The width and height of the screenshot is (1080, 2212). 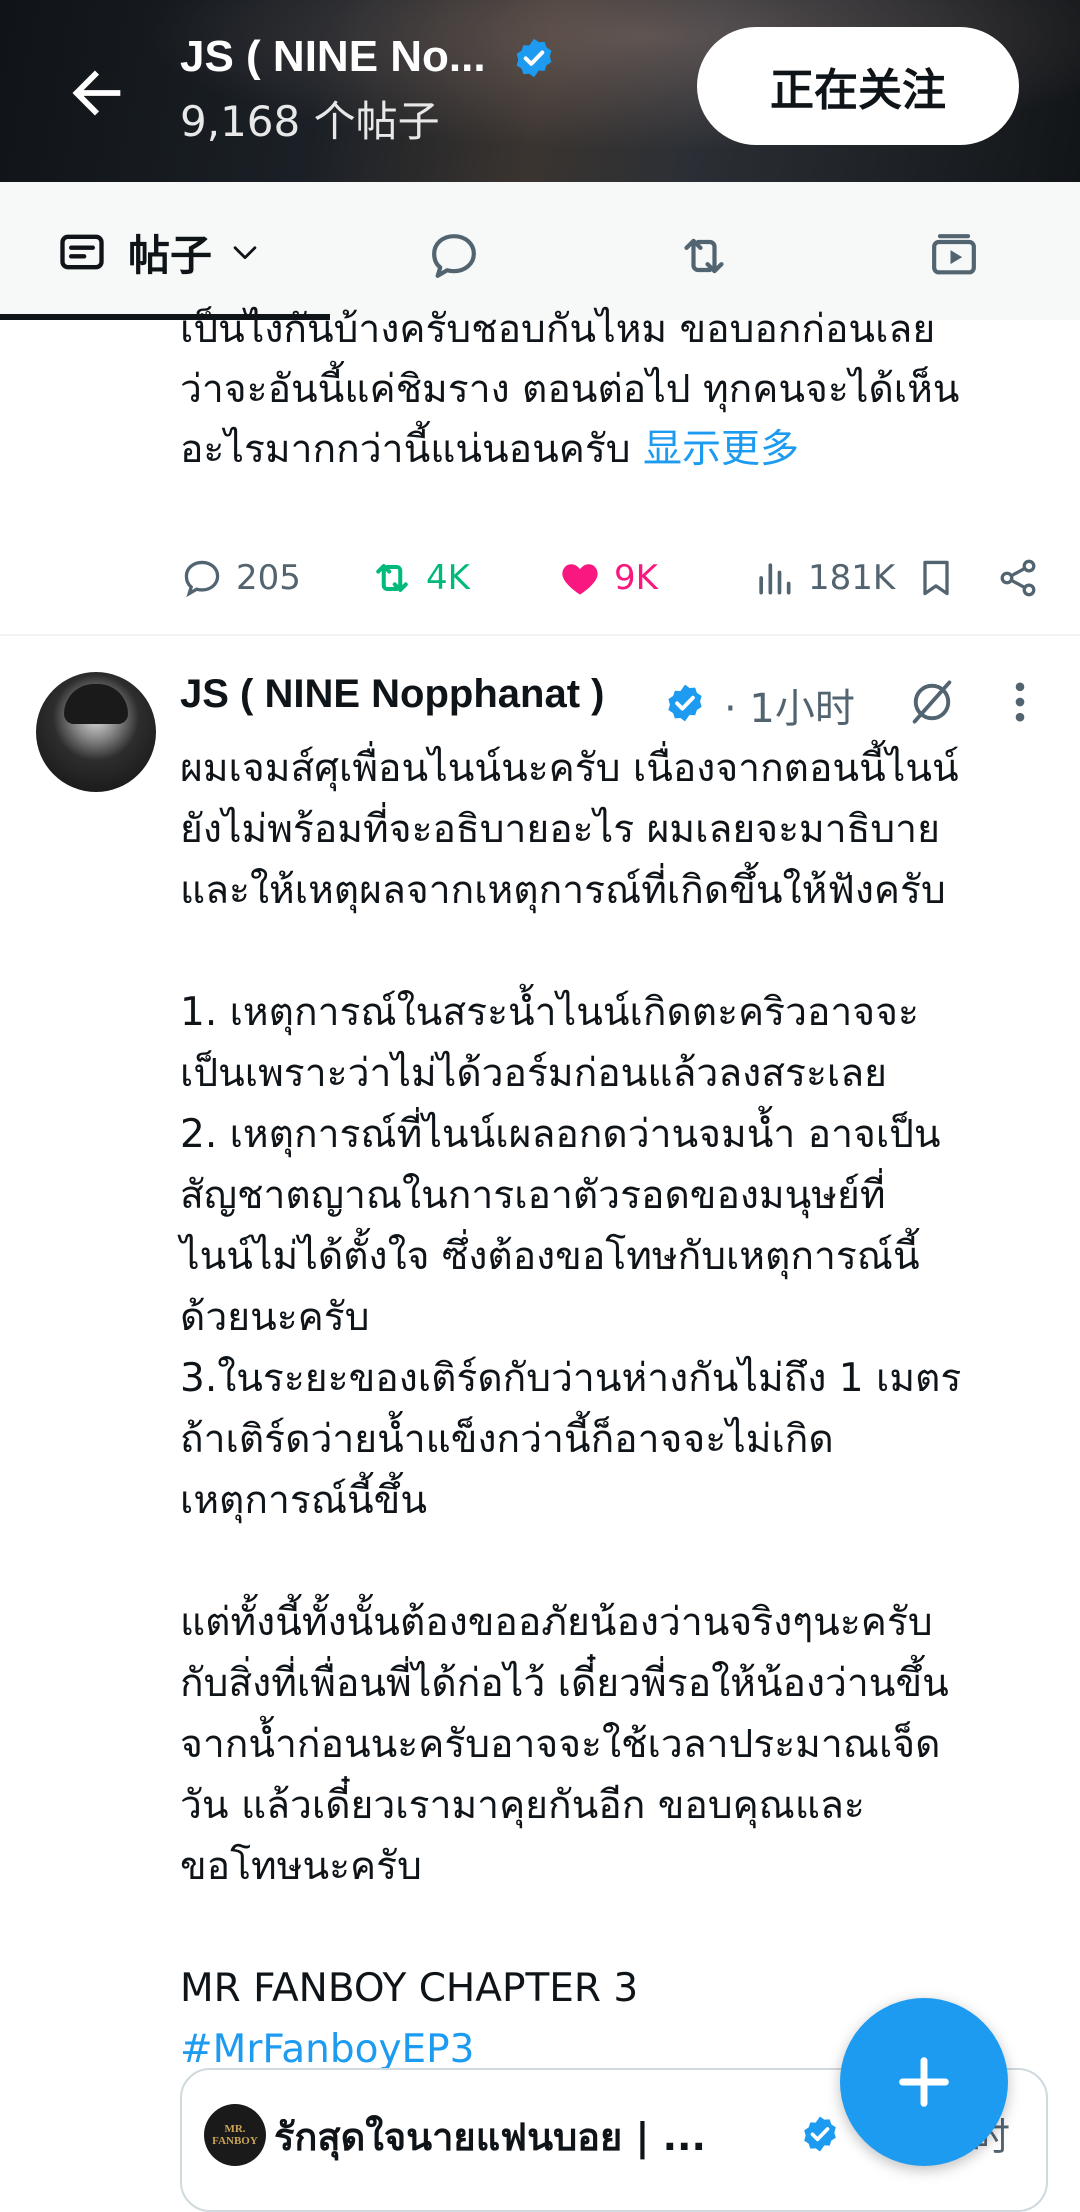 I want to click on avatar, so click(x=96, y=732).